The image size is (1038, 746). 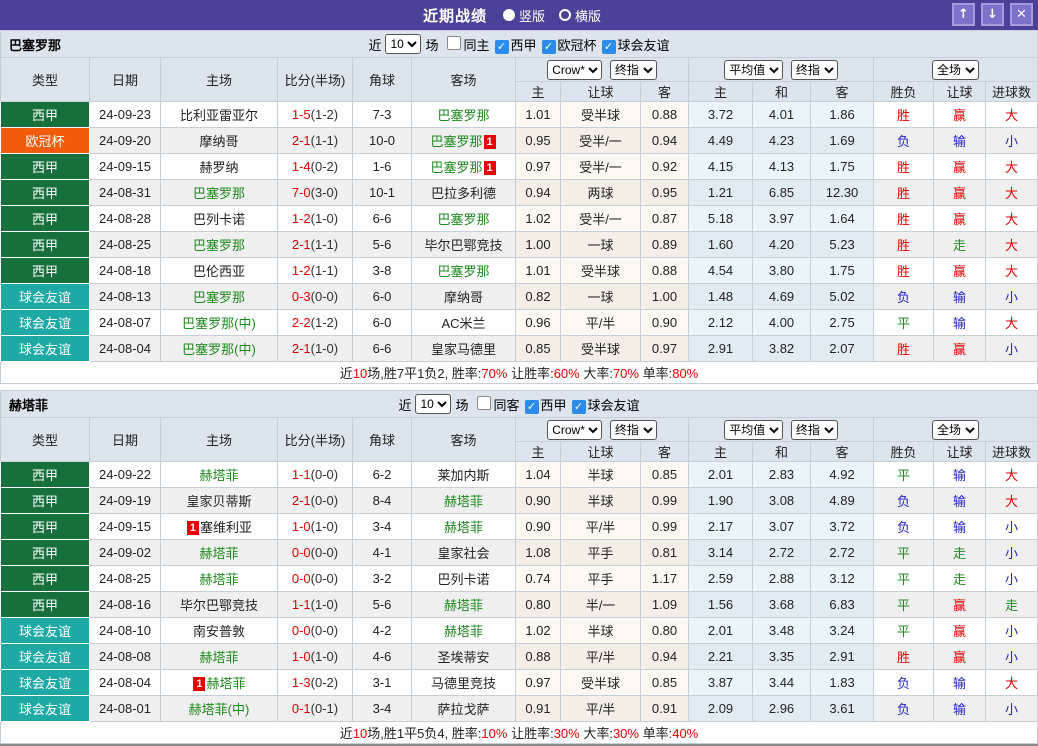 I want to click on corner-cell: 4-6, so click(x=382, y=656).